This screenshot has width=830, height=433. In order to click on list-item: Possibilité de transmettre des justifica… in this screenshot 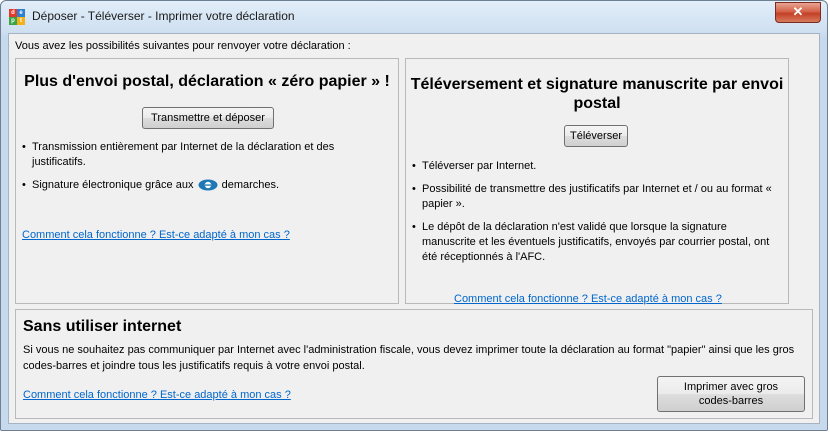, I will do `click(593, 197)`.